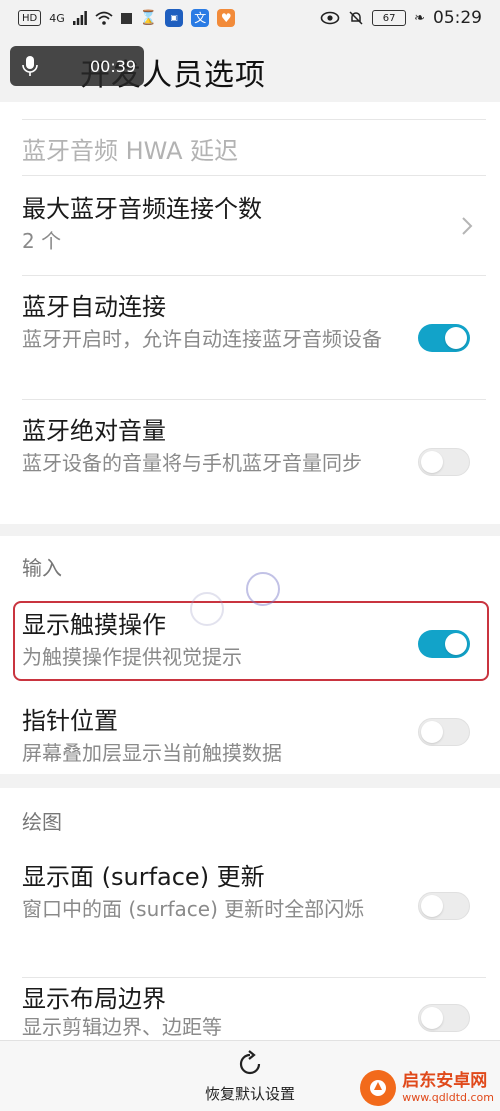 The height and width of the screenshot is (1111, 500). What do you see at coordinates (444, 1018) in the screenshot?
I see `layout-bounds-toggle` at bounding box center [444, 1018].